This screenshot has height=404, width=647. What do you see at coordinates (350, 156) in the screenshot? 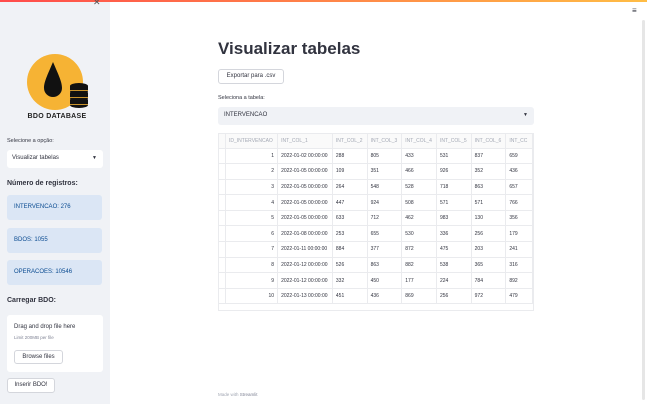
I see `table-cell: 288` at bounding box center [350, 156].